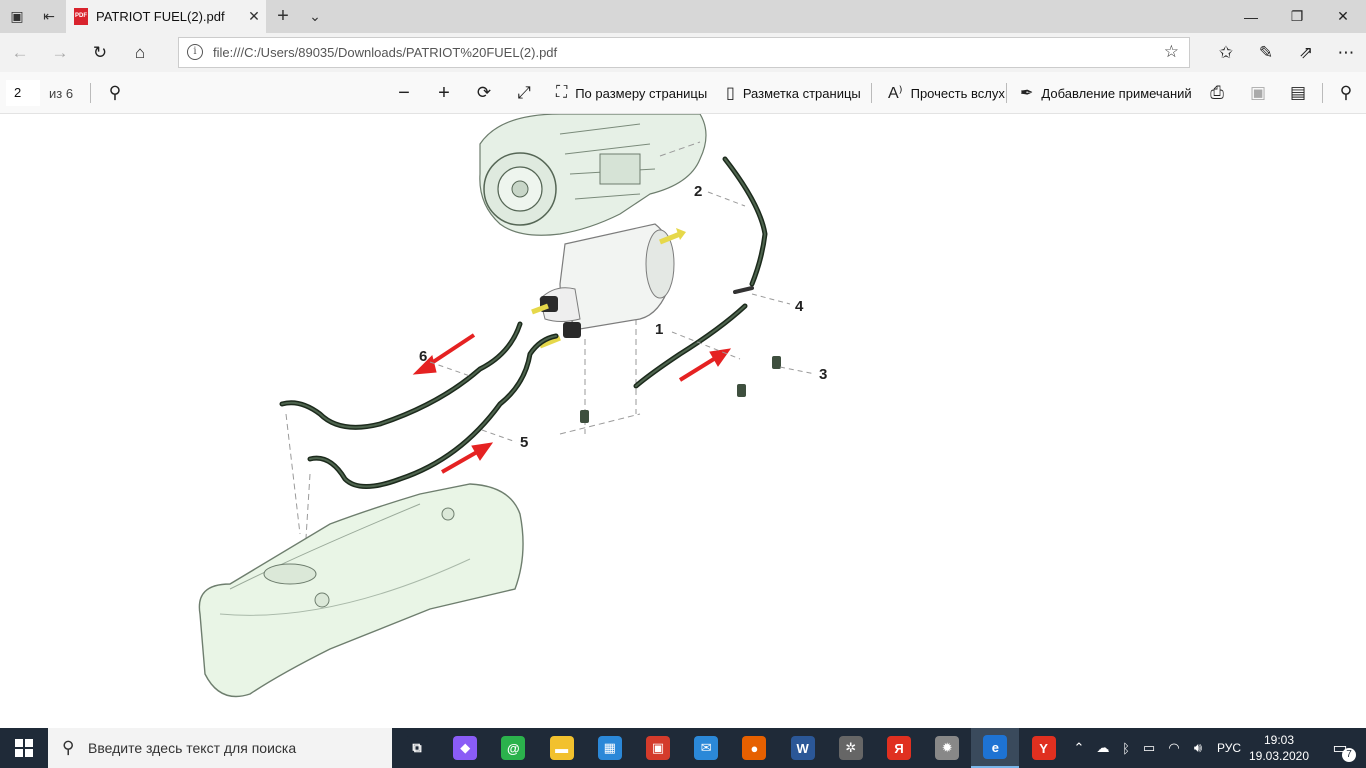 The width and height of the screenshot is (1366, 768). I want to click on zoom-in-icon: +, so click(444, 93).